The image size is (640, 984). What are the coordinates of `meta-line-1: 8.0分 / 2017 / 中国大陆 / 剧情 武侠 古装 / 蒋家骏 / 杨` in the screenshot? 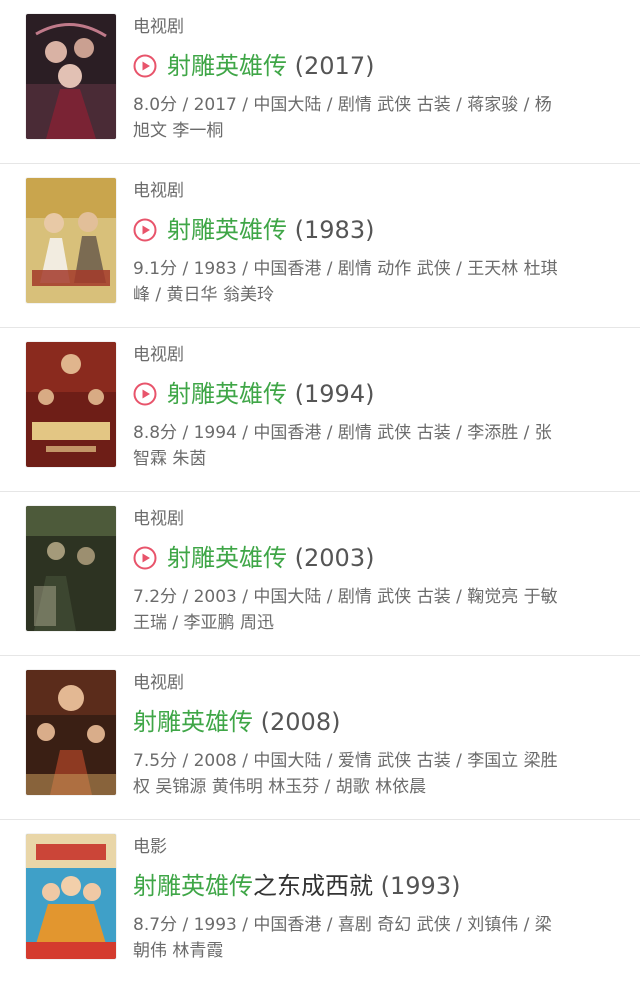 It's located at (342, 105).